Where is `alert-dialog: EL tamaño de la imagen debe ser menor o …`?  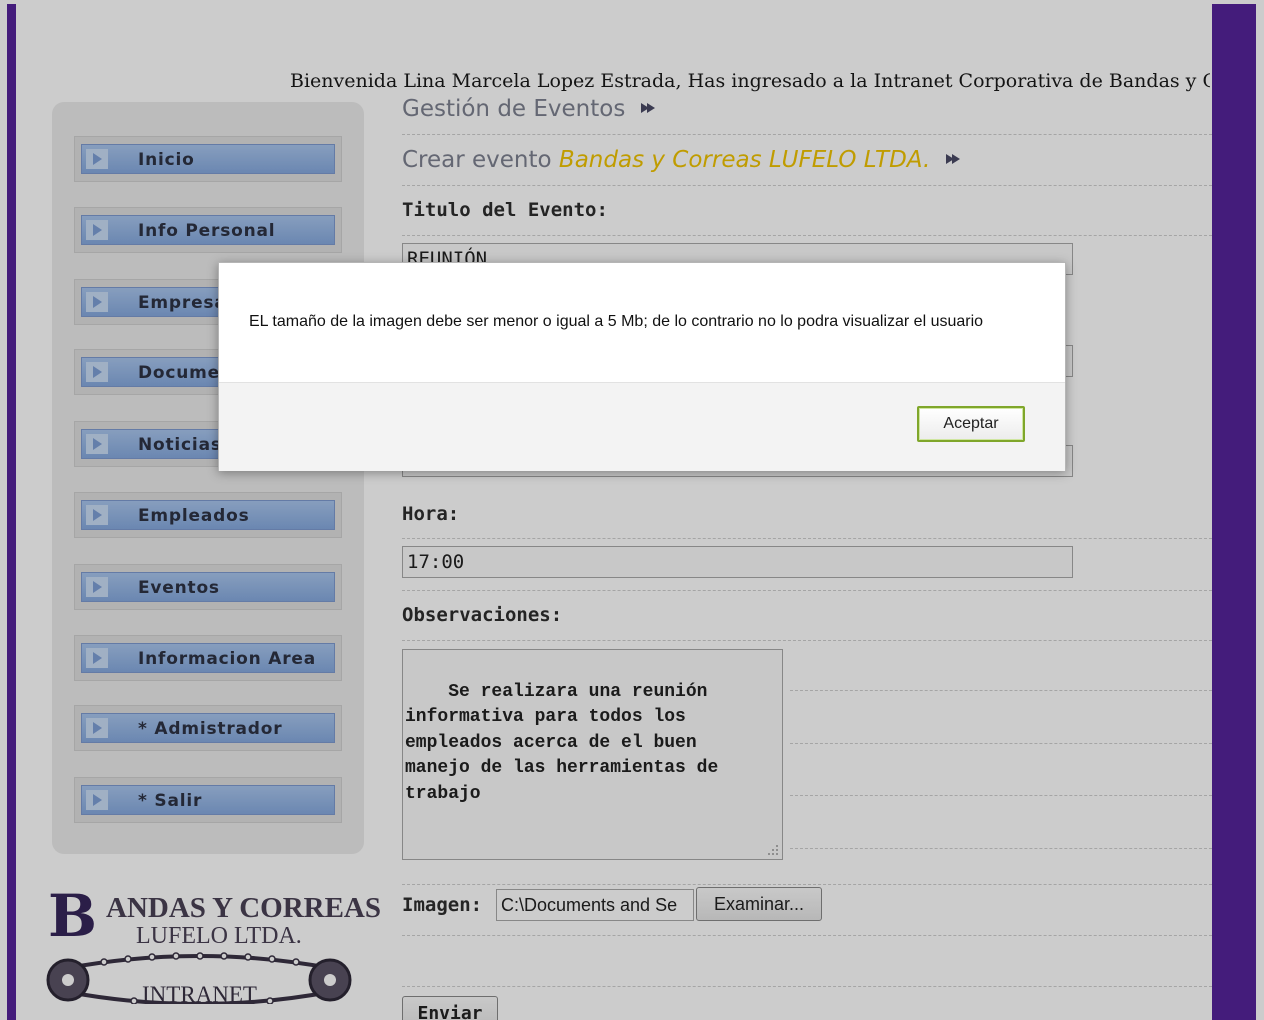
alert-dialog: EL tamaño de la imagen debe ser menor o … is located at coordinates (642, 366).